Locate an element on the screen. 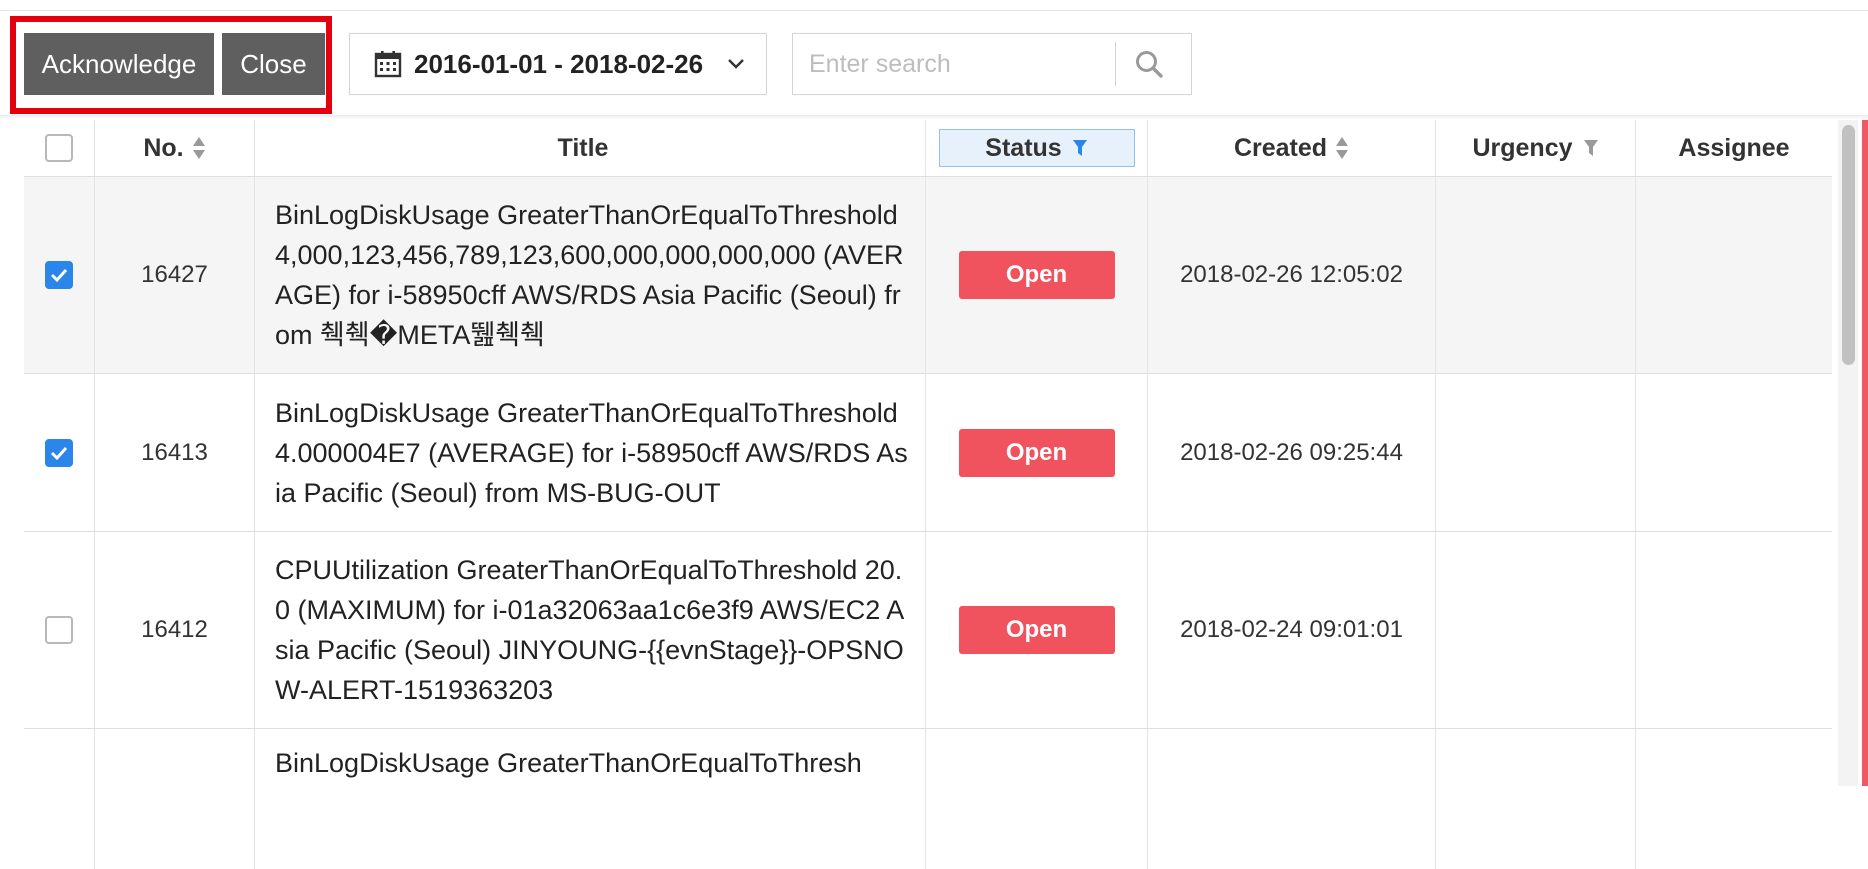  row-created: 2018-02-26 09:25:44 is located at coordinates (1291, 452).